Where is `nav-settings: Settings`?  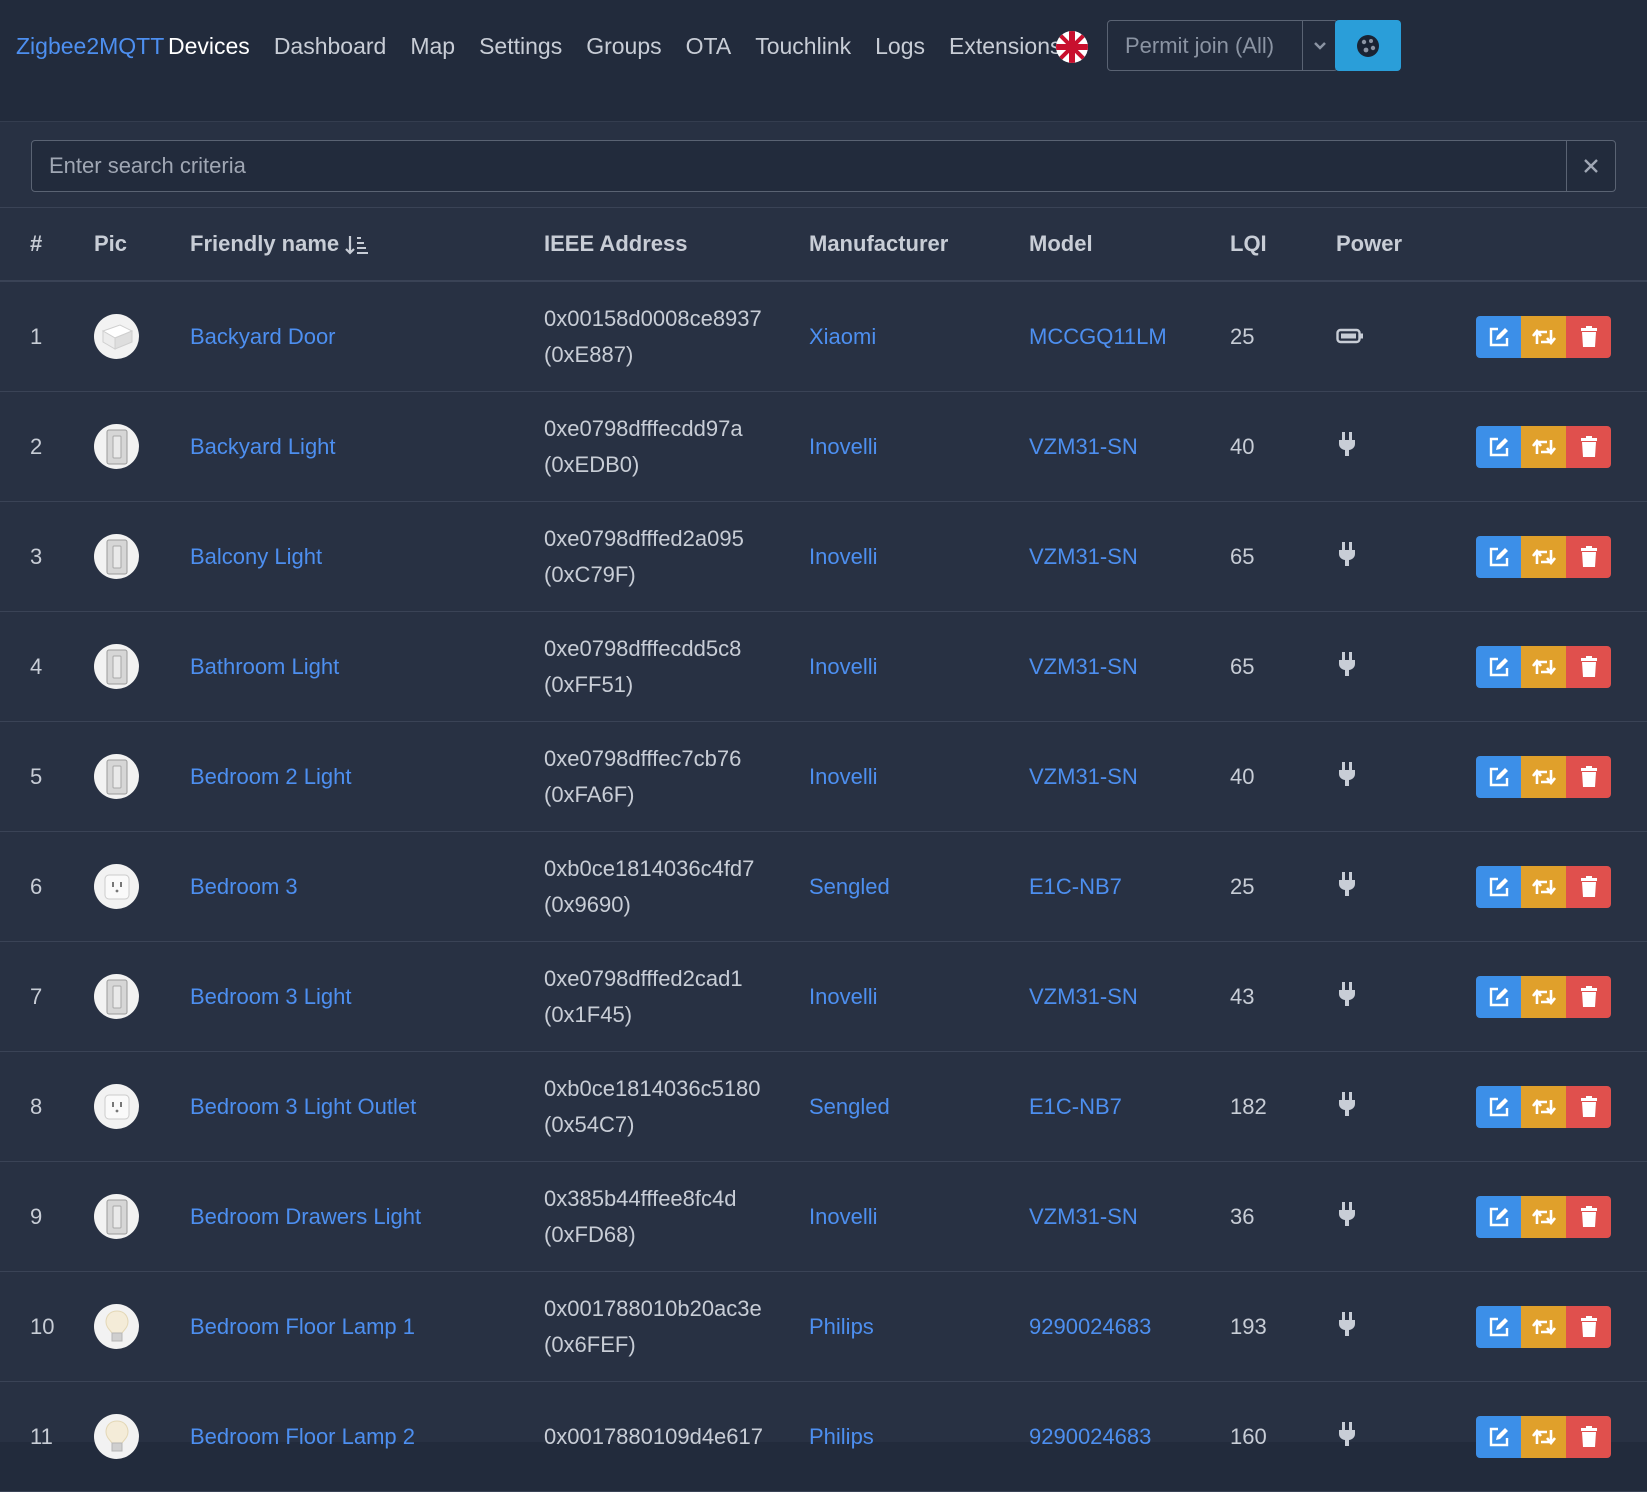 nav-settings: Settings is located at coordinates (520, 46).